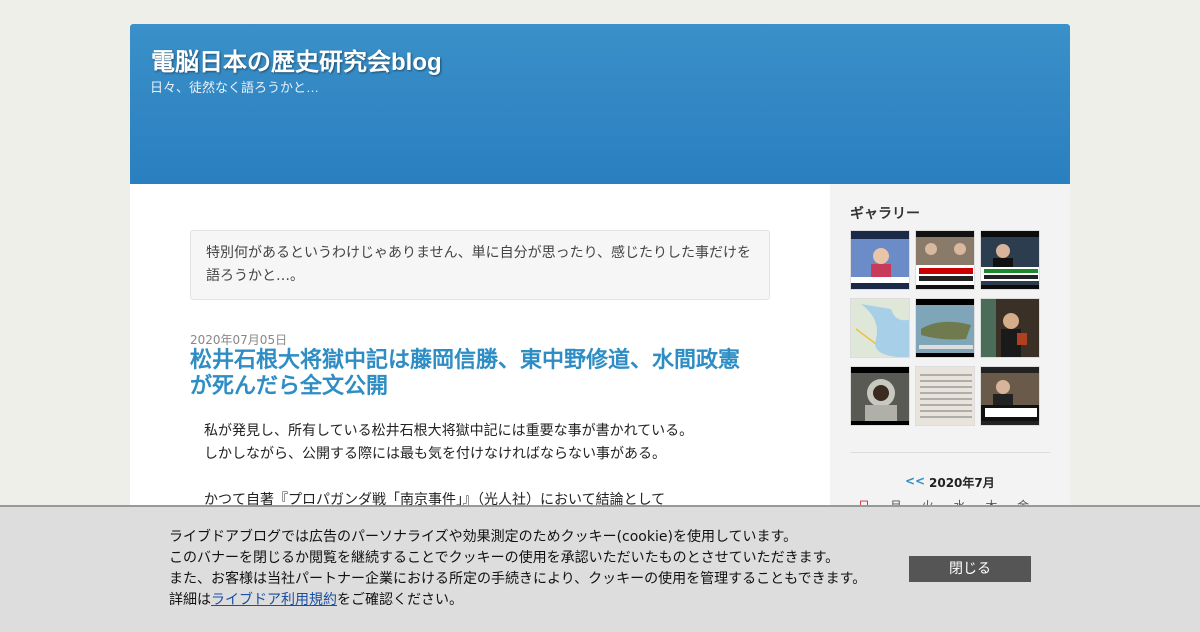  Describe the element at coordinates (1010, 260) in the screenshot. I see `video-thumbnail-speaker-caption` at that location.